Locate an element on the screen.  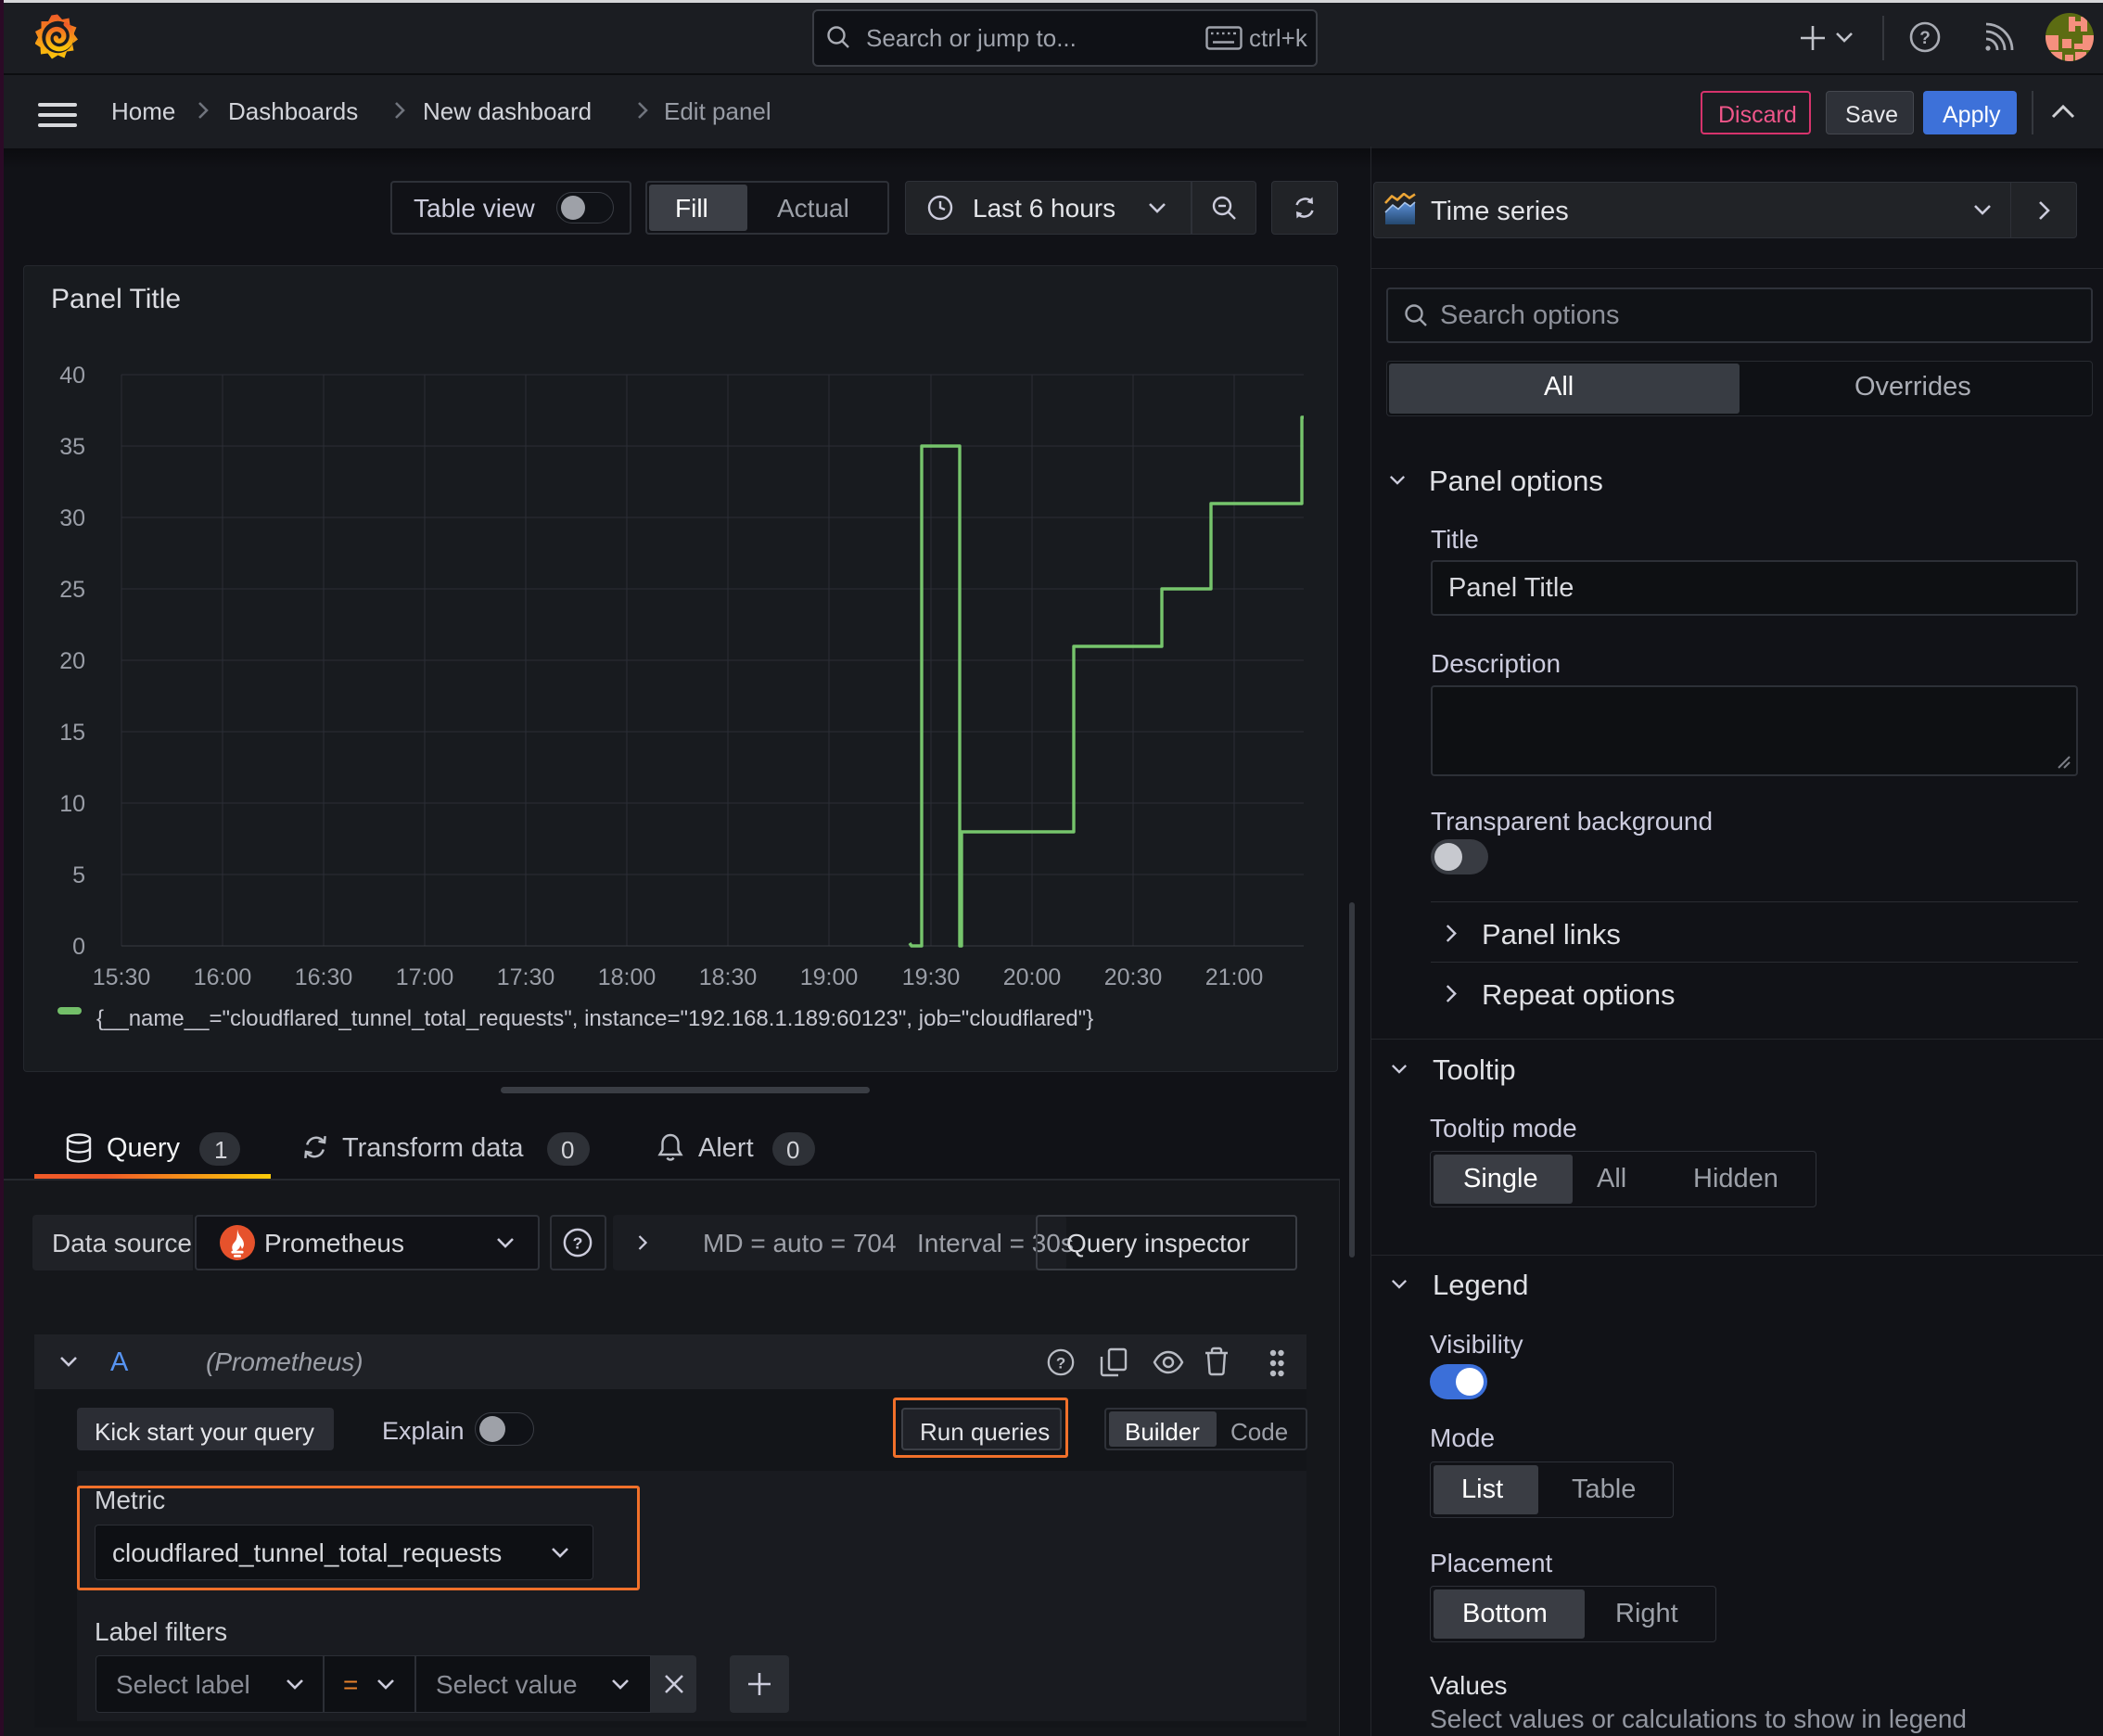
svg-text: 10 is located at coordinates (72, 804).